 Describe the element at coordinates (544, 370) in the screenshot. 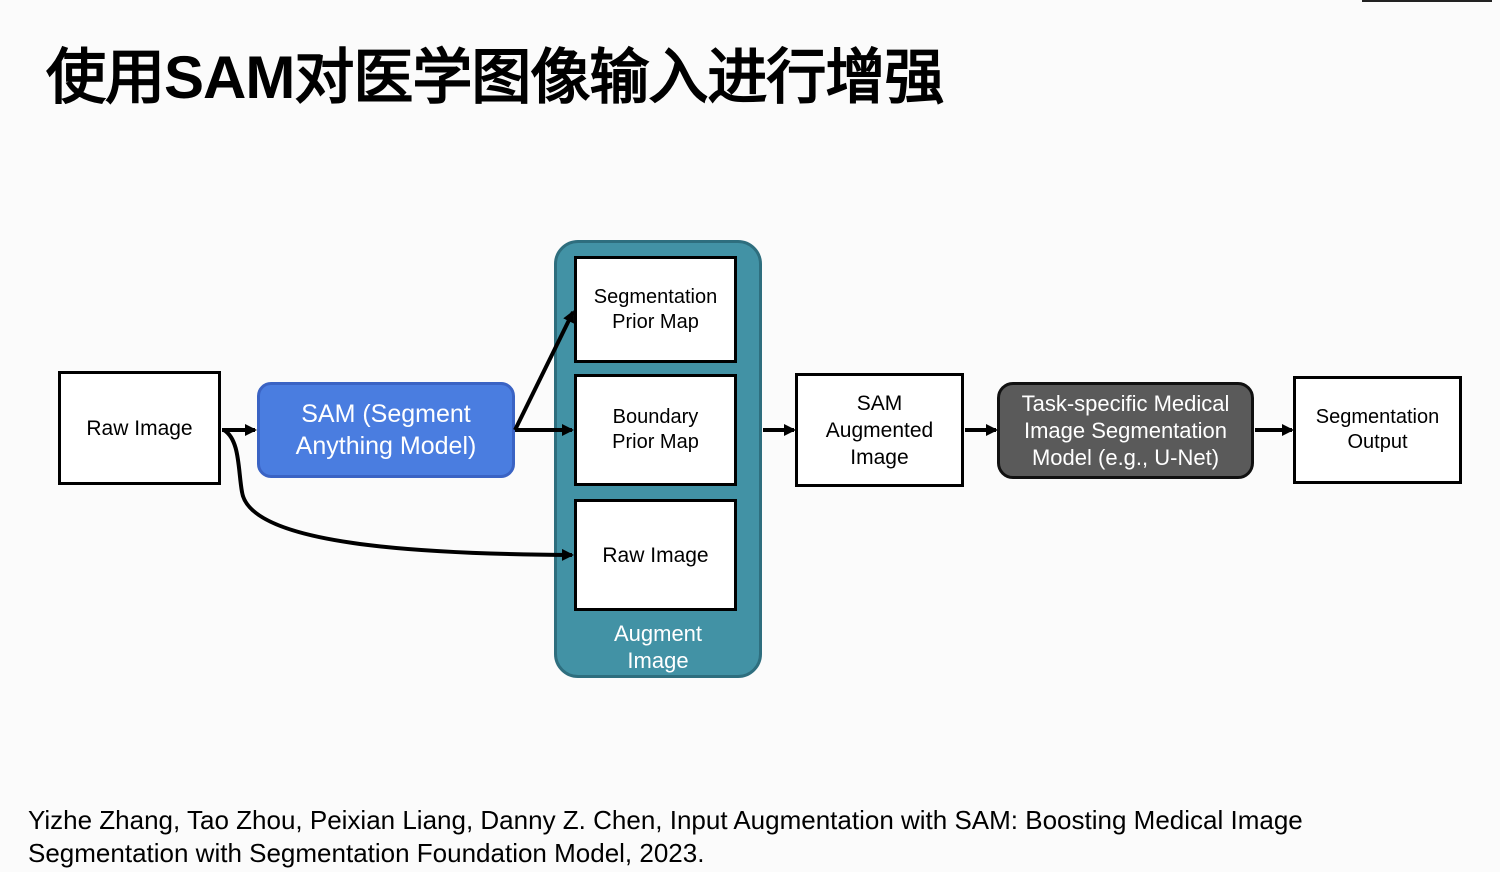

I see `arrow-sam-to-segmentation-prior` at that location.